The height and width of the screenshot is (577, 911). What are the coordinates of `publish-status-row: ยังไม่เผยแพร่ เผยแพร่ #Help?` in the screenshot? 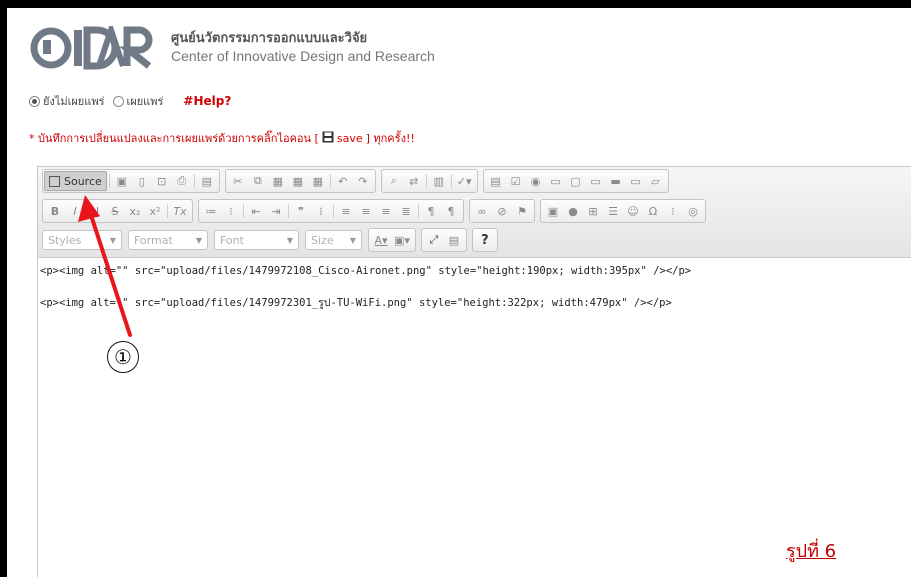 It's located at (130, 101).